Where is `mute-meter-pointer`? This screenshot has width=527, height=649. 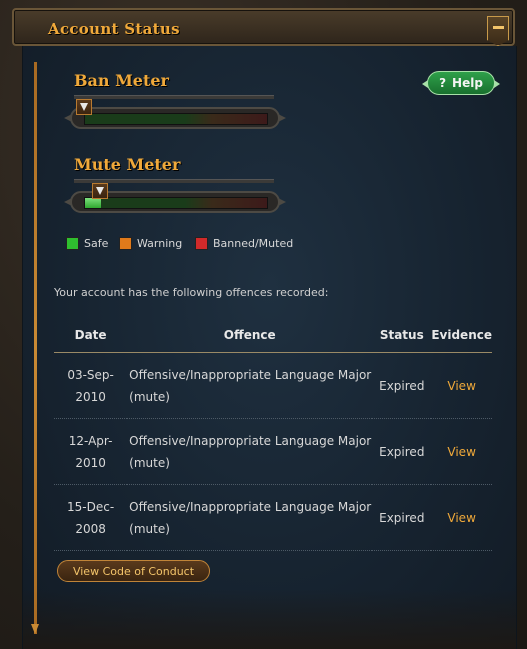
mute-meter-pointer is located at coordinates (100, 191).